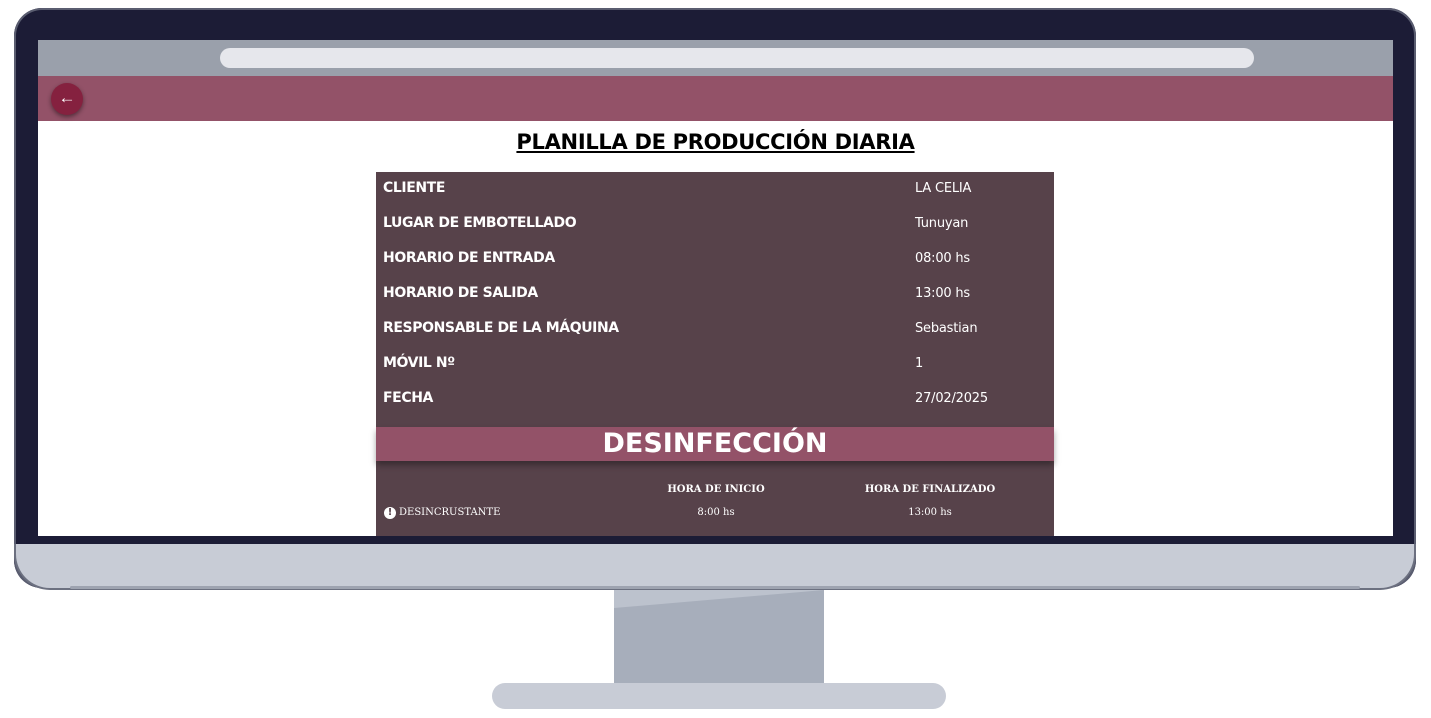 This screenshot has height=718, width=1431. Describe the element at coordinates (946, 328) in the screenshot. I see `info-value: Sebastian` at that location.